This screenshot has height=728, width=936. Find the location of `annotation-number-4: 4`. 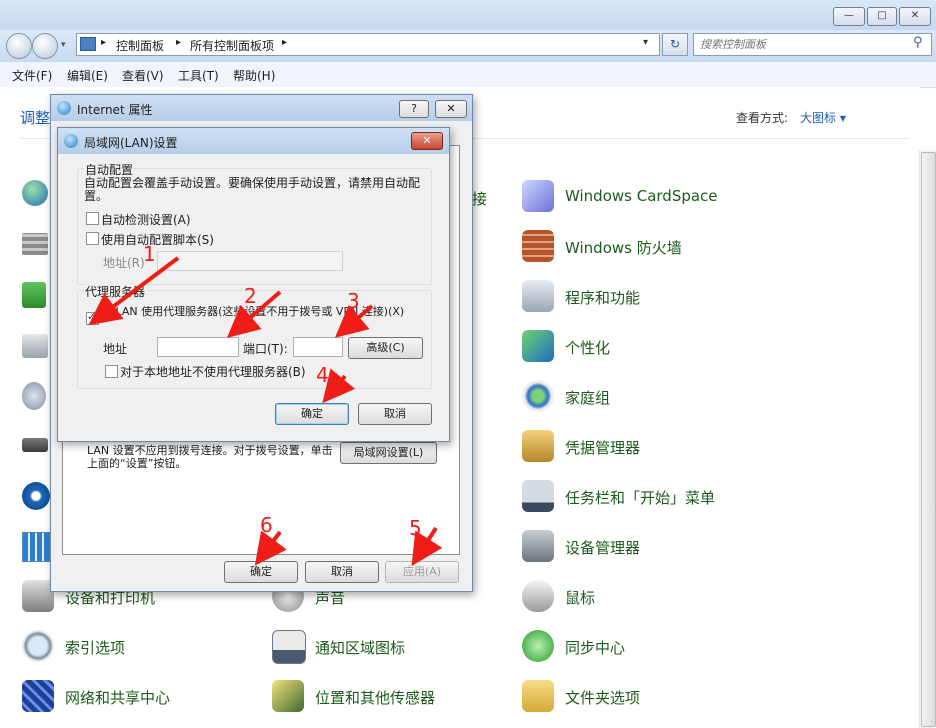

annotation-number-4: 4 is located at coordinates (322, 375).